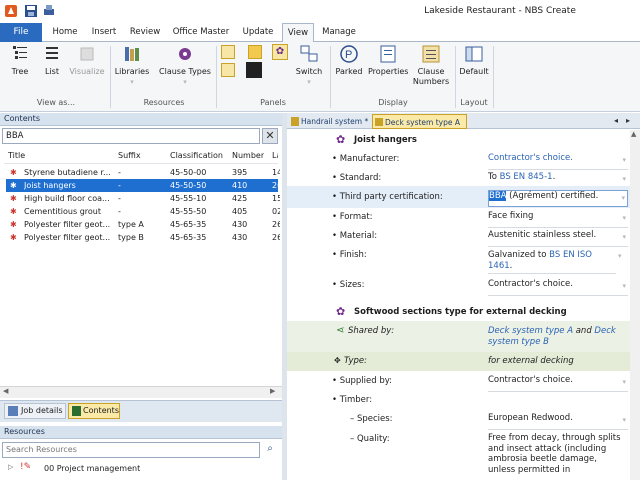 The width and height of the screenshot is (640, 480). Describe the element at coordinates (16, 156) in the screenshot. I see `column-title: Title` at that location.